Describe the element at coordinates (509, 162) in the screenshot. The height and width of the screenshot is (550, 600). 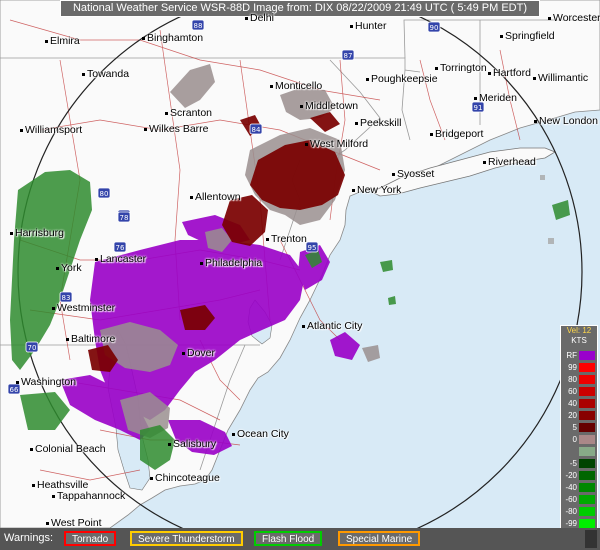
I see `city-label: Riverhead` at that location.